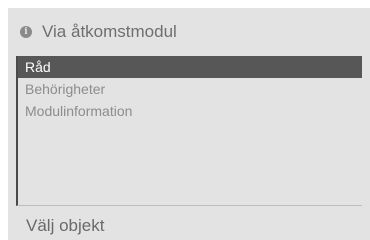  I want to click on footer-hint: Välj objekt, so click(65, 225).